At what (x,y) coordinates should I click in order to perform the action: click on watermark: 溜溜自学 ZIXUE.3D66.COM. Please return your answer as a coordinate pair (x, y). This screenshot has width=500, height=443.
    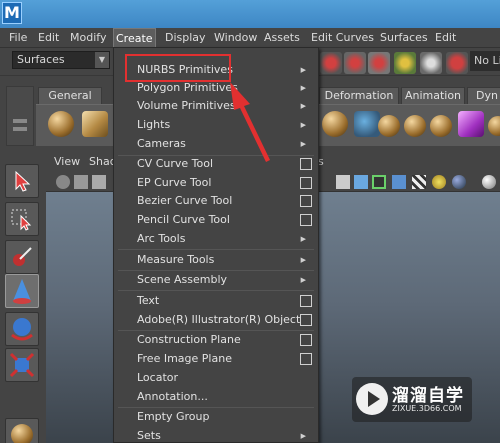
    Looking at the image, I should click on (412, 399).